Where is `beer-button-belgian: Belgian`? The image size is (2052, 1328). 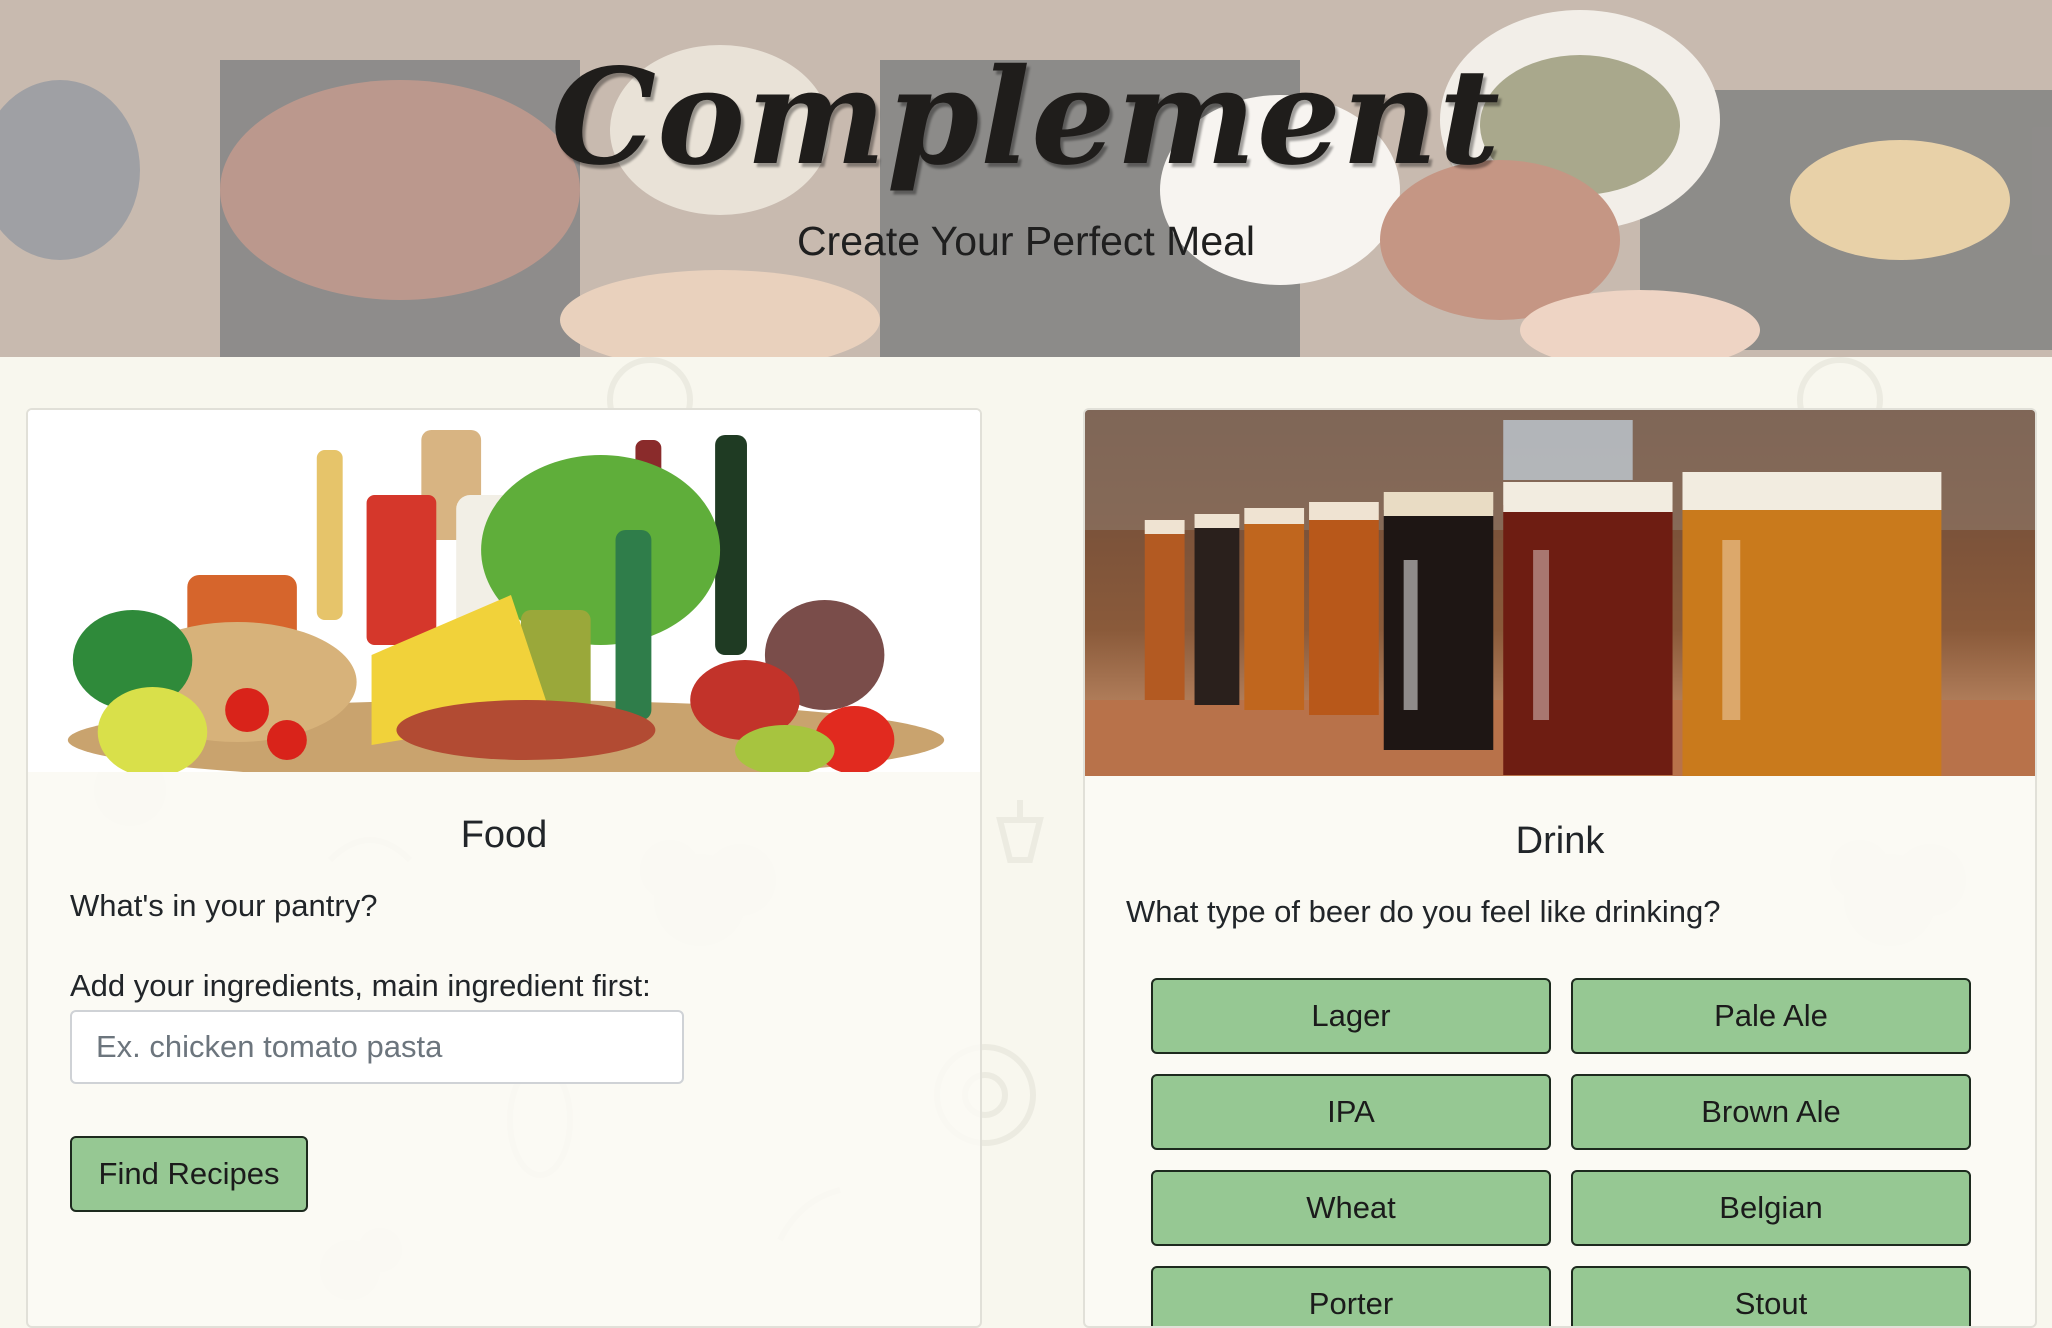 beer-button-belgian: Belgian is located at coordinates (1771, 1208).